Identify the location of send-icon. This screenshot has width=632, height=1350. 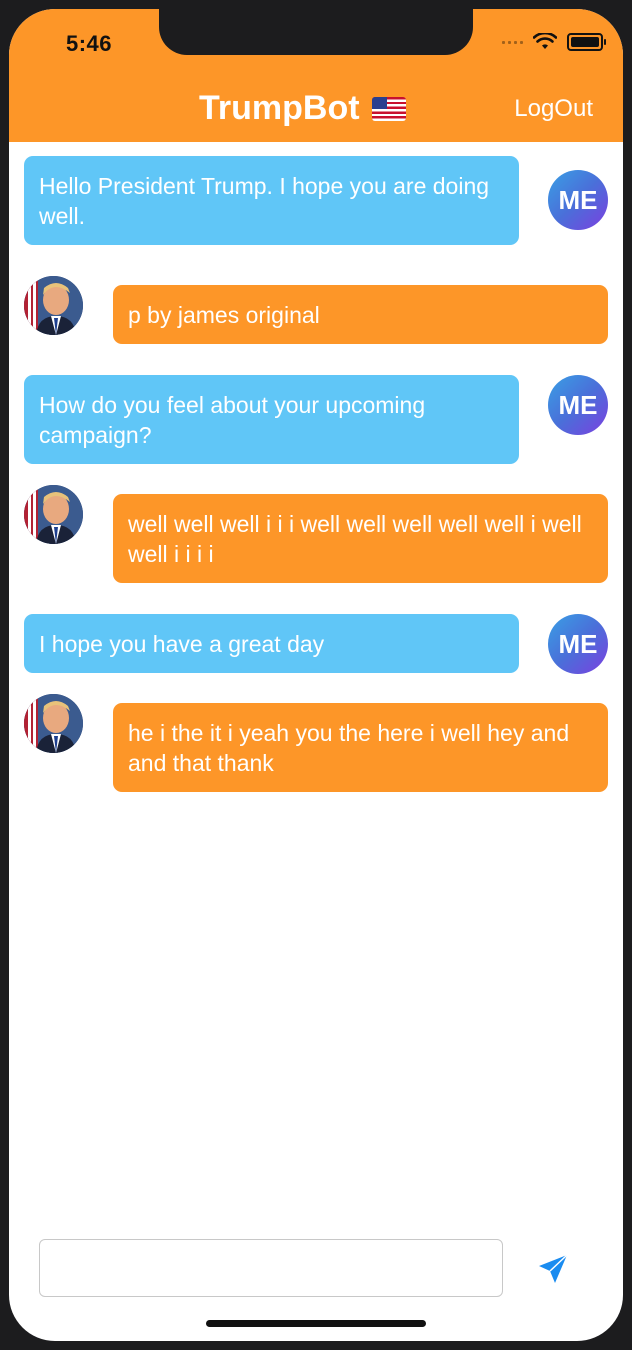
(553, 1269).